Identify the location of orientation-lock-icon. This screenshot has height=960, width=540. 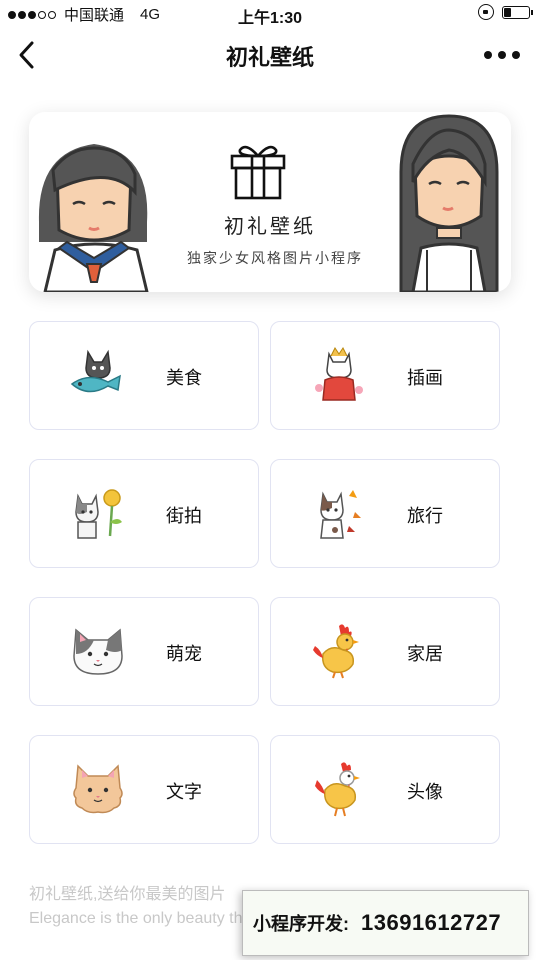
(486, 12).